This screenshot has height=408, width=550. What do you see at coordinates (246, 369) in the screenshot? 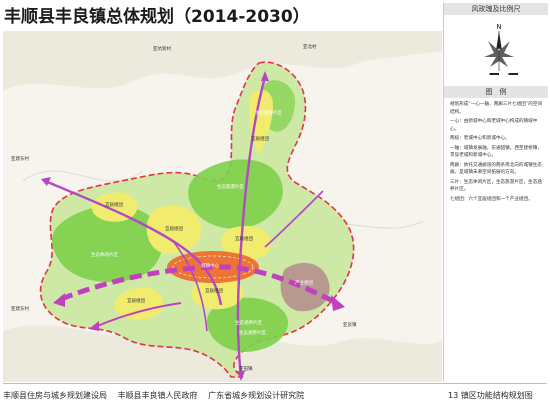
I see `place-label-south: 亚田镇` at bounding box center [246, 369].